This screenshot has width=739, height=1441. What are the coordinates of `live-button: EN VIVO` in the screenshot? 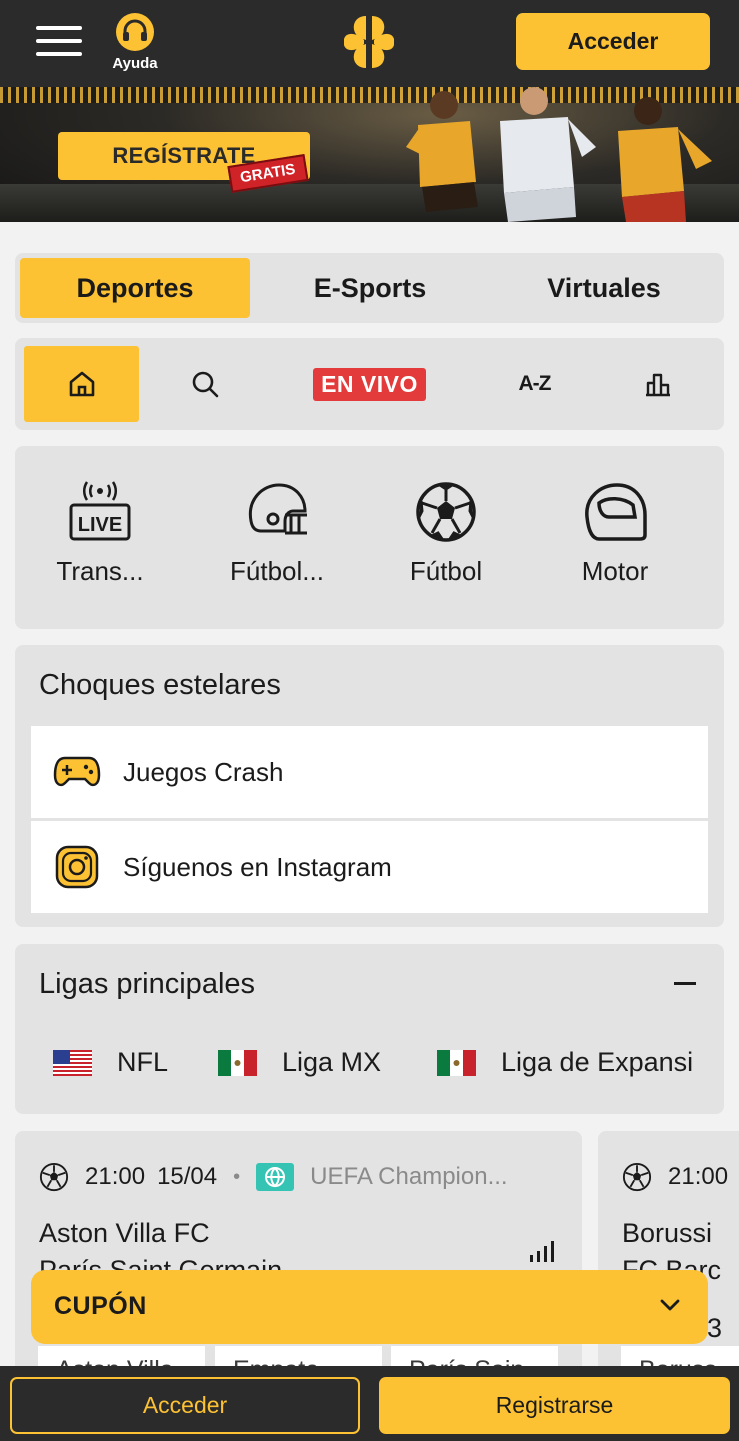 It's located at (369, 384).